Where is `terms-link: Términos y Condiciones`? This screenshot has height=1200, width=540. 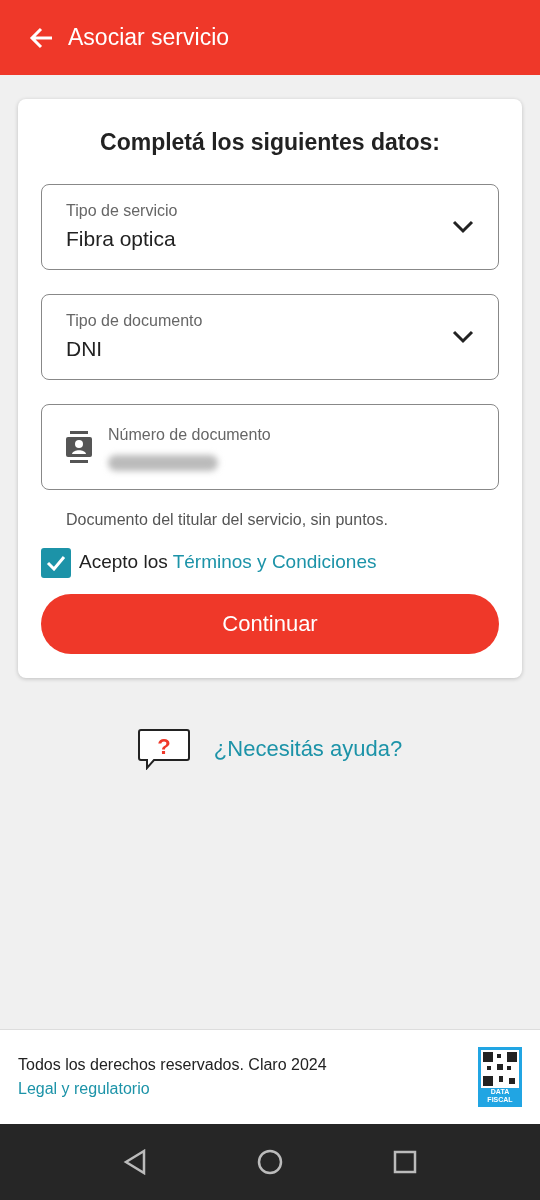
terms-link: Términos y Condiciones is located at coordinates (274, 562).